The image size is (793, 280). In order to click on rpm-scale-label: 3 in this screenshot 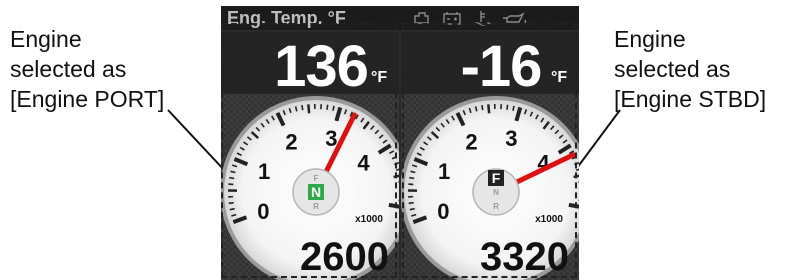, I will do `click(511, 138)`.